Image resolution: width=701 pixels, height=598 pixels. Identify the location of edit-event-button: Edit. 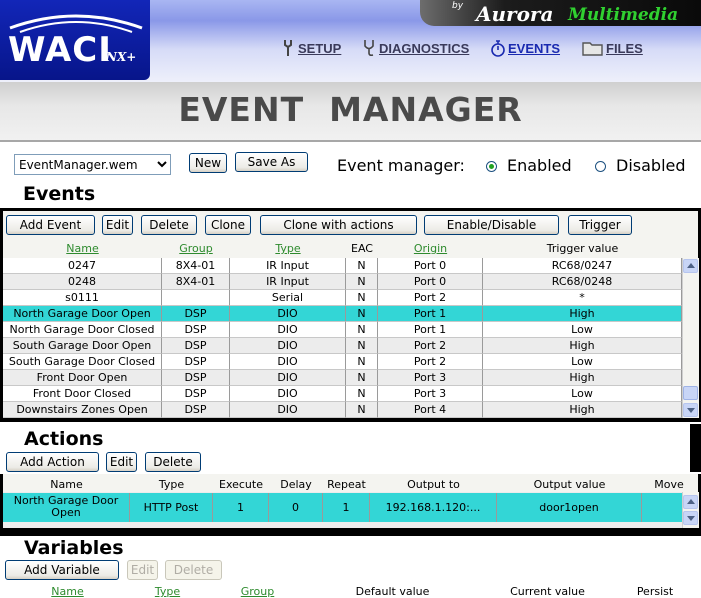
(117, 225).